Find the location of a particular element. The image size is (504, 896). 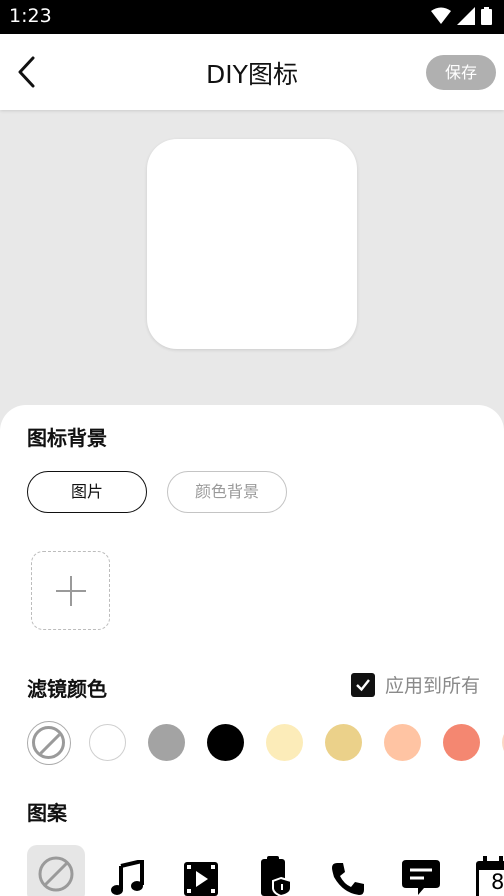

pattern-message is located at coordinates (421, 873).